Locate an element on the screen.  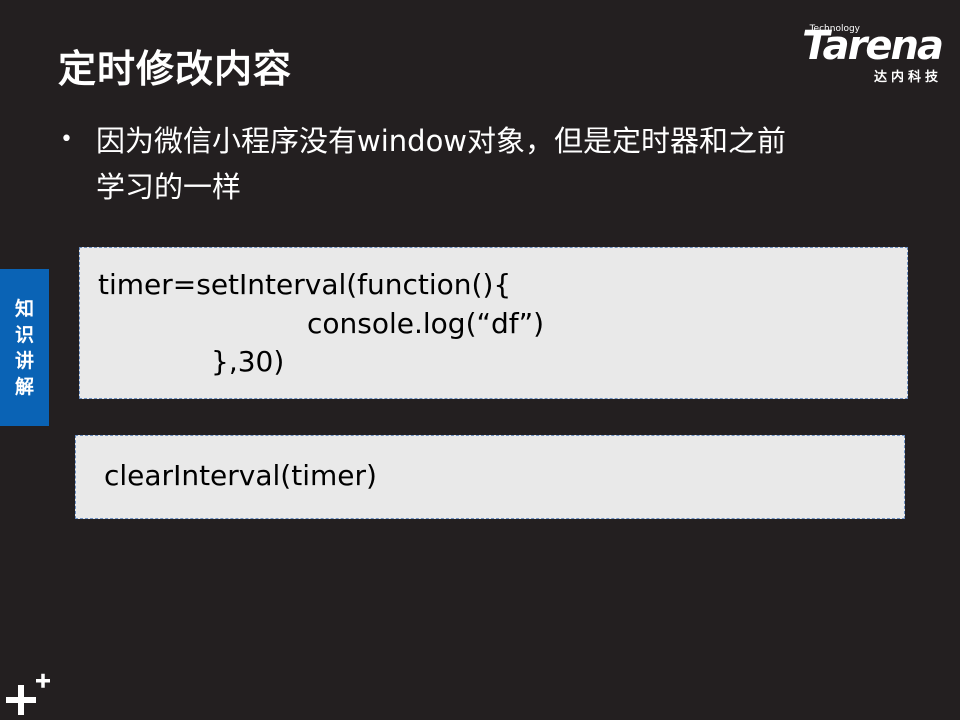
bullet-line-2: 学习的一样 is located at coordinates (169, 187).